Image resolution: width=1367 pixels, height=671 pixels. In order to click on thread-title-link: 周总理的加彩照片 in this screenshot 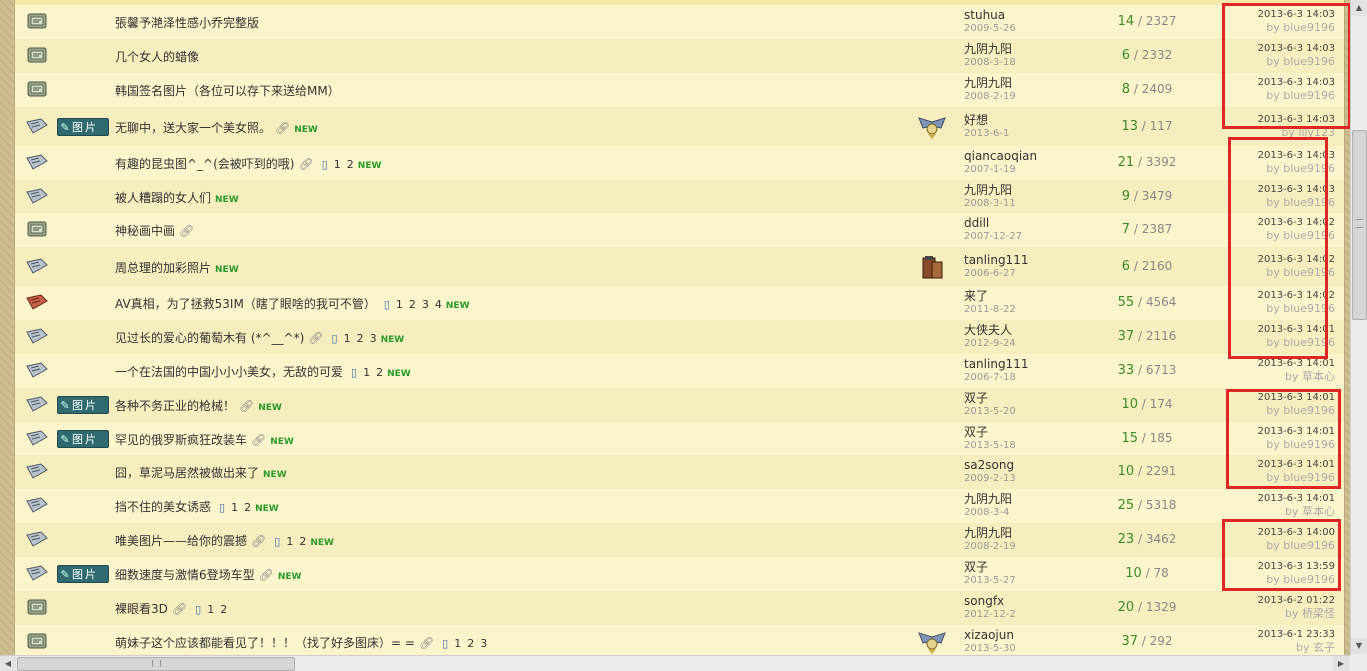, I will do `click(163, 268)`.